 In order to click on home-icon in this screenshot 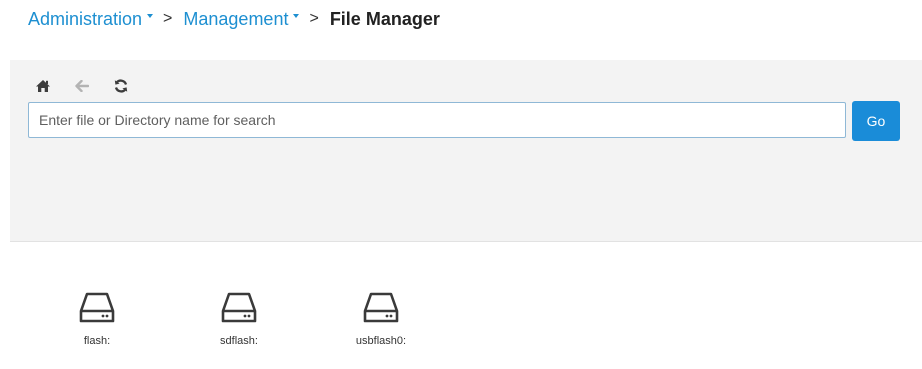, I will do `click(43, 86)`.